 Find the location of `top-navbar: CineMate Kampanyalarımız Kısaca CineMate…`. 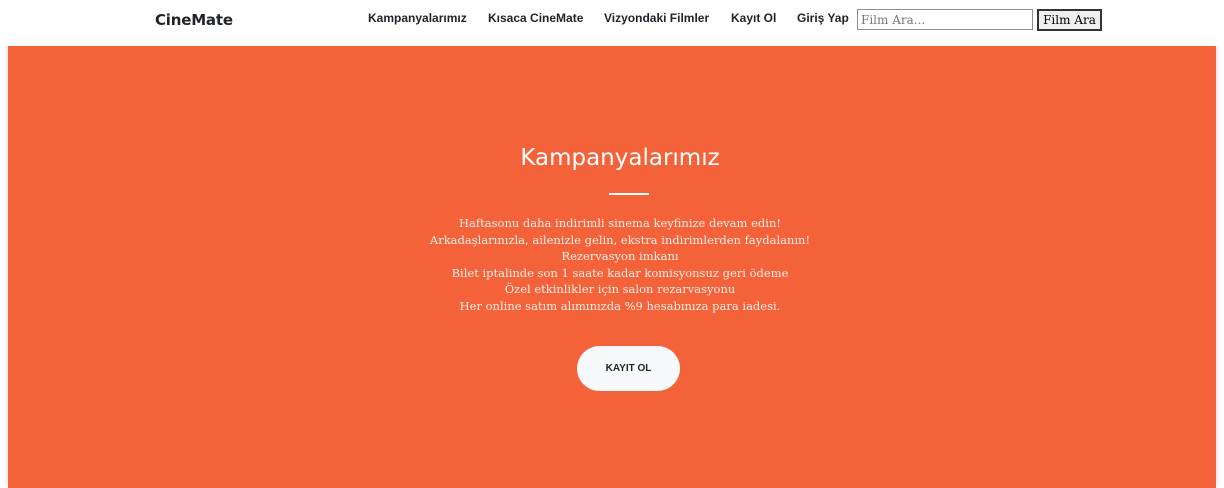

top-navbar: CineMate Kampanyalarımız Kısaca CineMate… is located at coordinates (612, 23).